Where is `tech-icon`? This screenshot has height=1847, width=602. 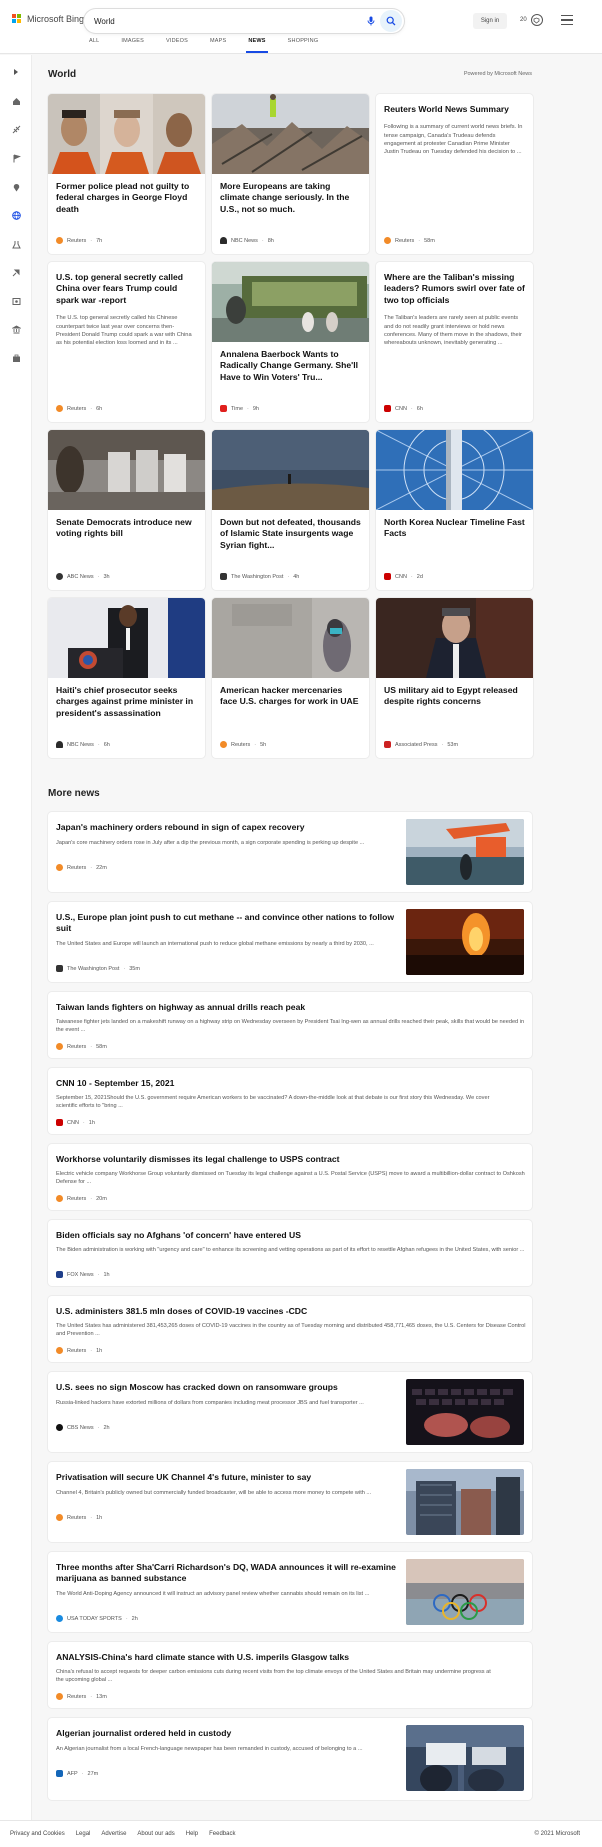 tech-icon is located at coordinates (16, 272).